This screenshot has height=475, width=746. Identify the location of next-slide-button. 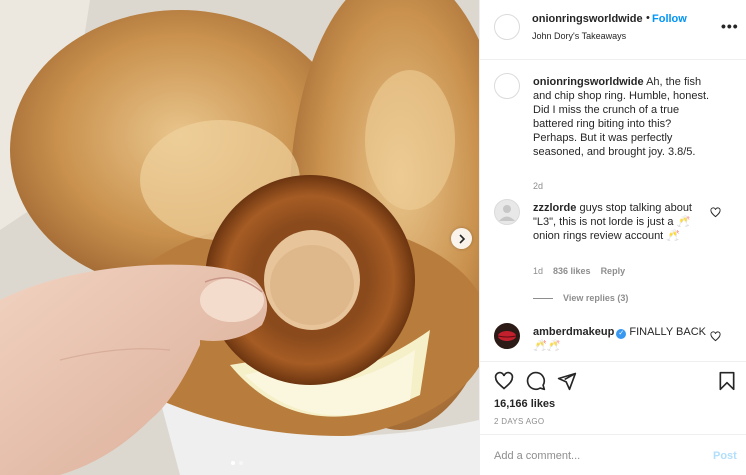
(461, 238).